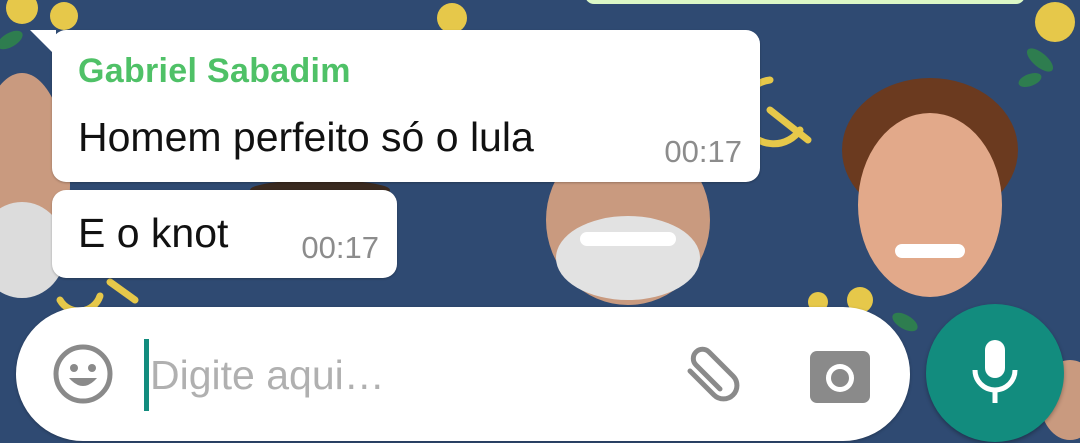 This screenshot has width=1080, height=443. I want to click on attach-button, so click(710, 375).